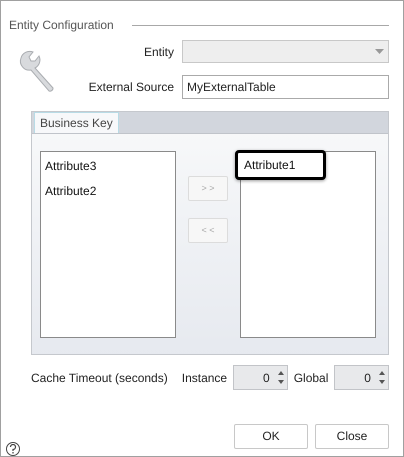  What do you see at coordinates (352, 436) in the screenshot?
I see `dialog-button: Close` at bounding box center [352, 436].